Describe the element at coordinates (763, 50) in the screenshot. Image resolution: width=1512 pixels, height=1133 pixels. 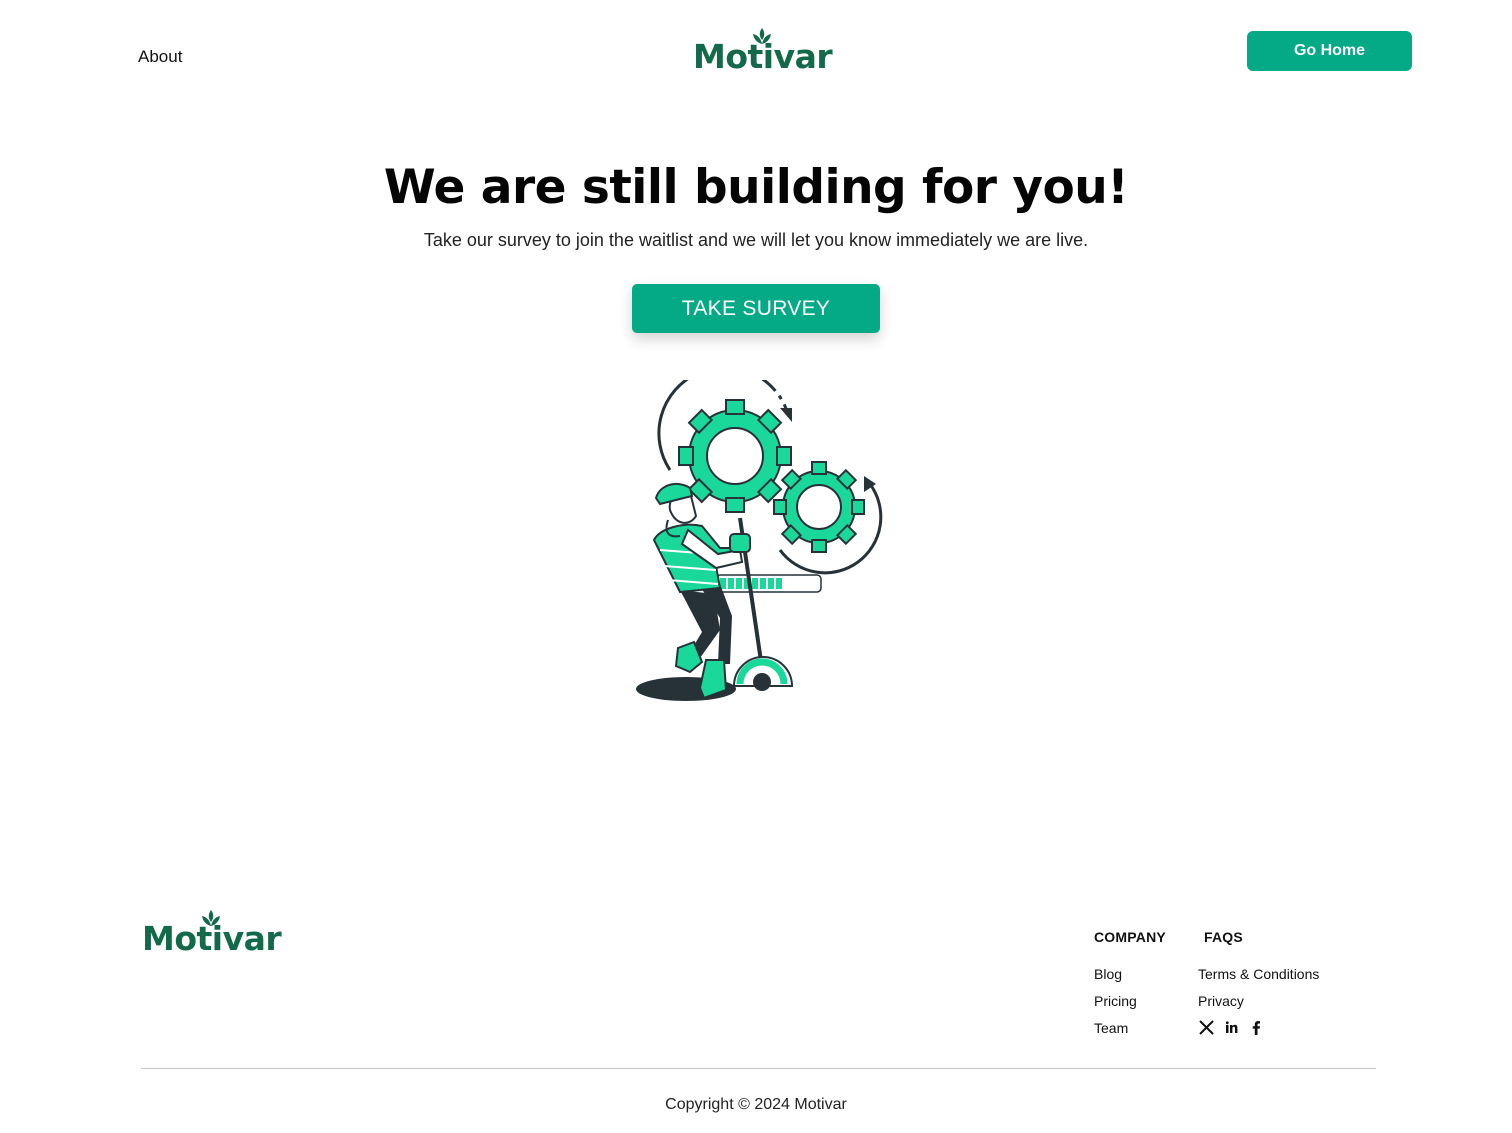
I see `header-logo: Motivar` at that location.